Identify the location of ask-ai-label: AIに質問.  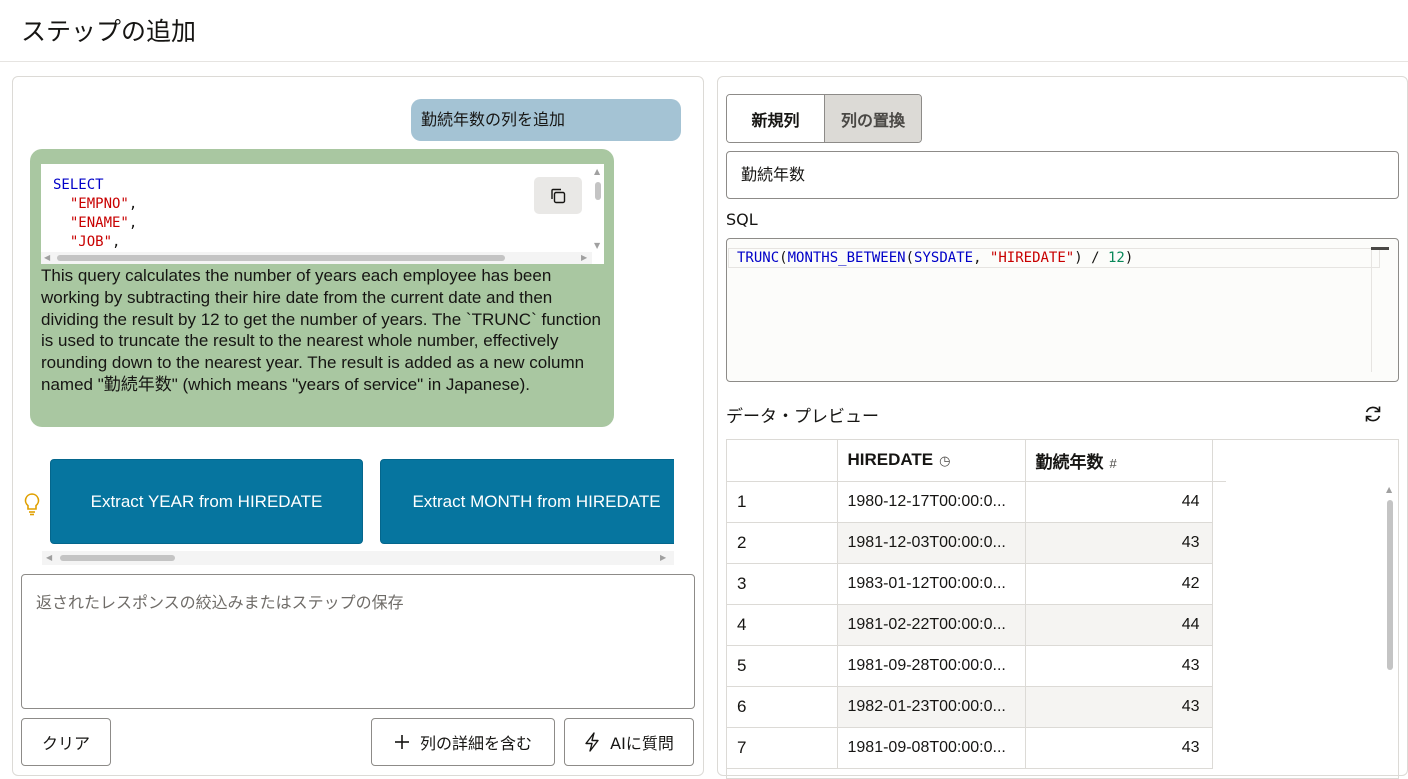
(642, 743).